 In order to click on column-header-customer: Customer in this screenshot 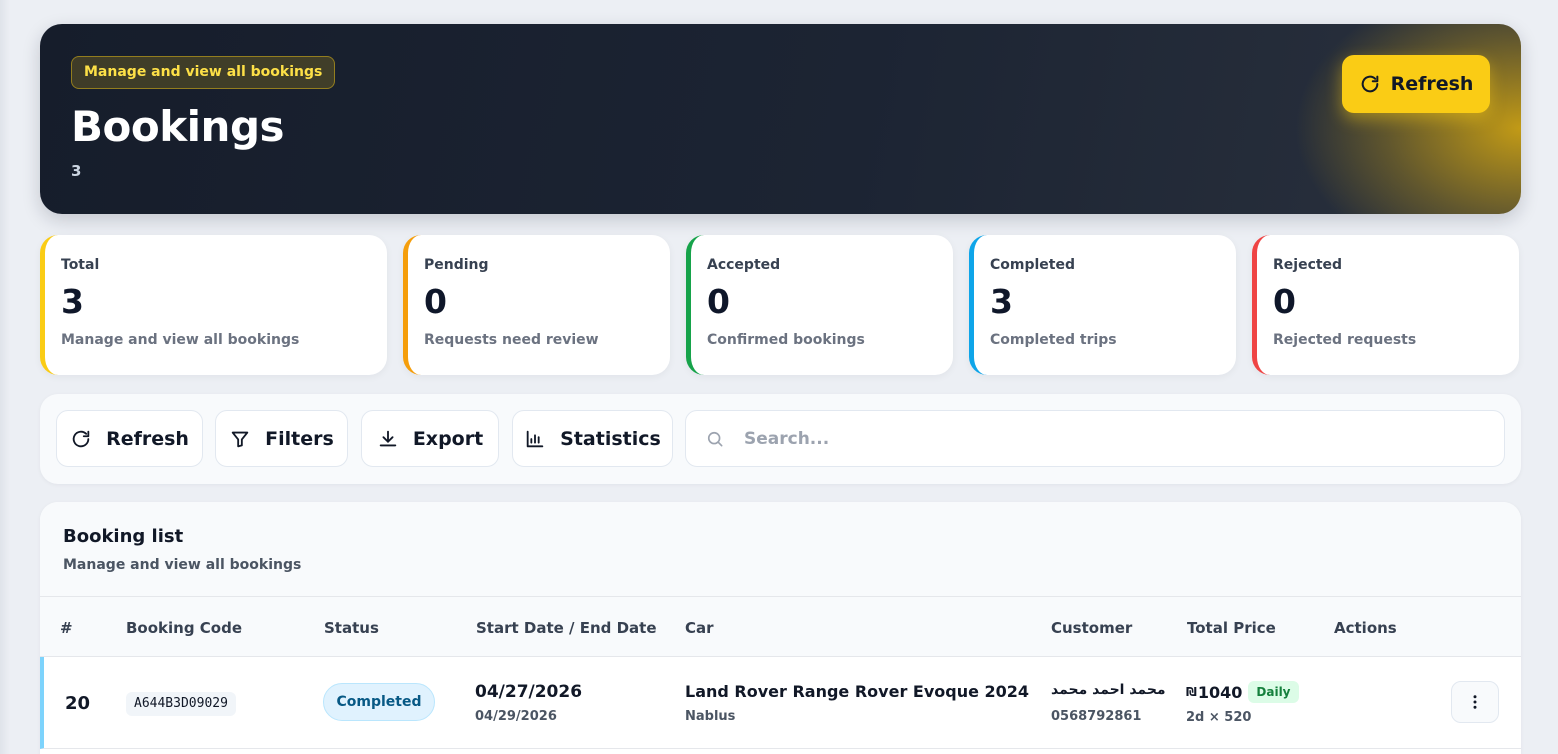, I will do `click(1092, 628)`.